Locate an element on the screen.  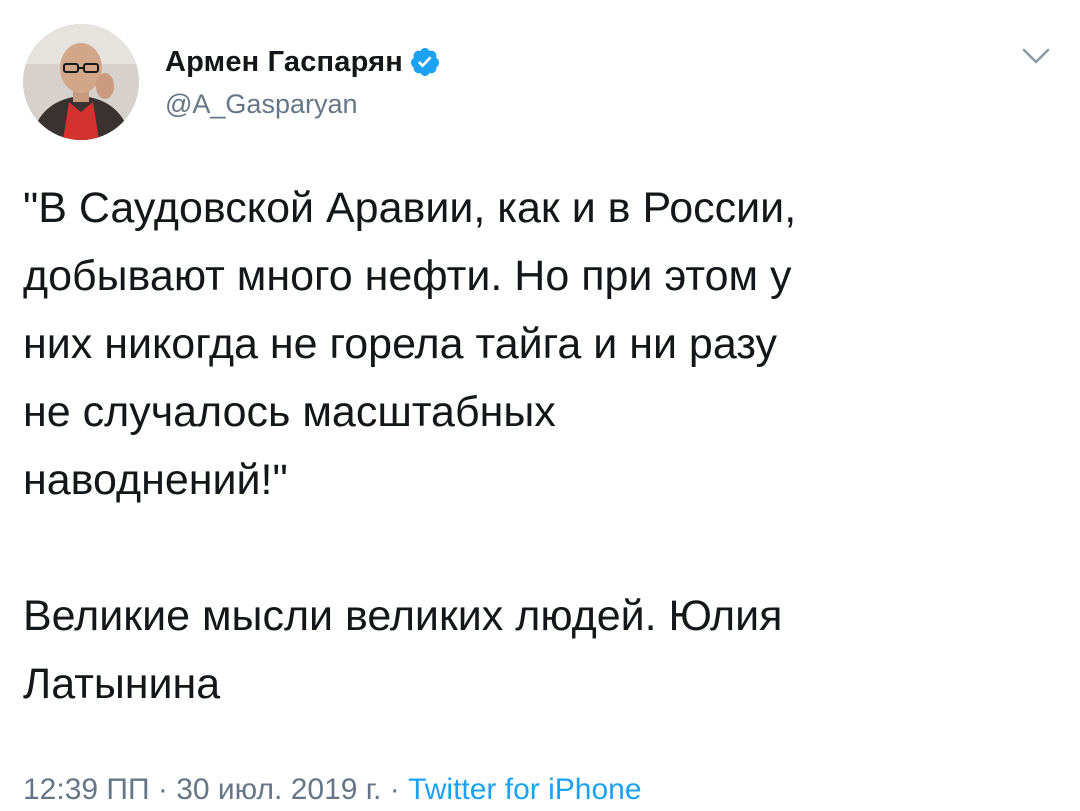
tweet-source-link: Twitter for iPhone is located at coordinates (524, 789).